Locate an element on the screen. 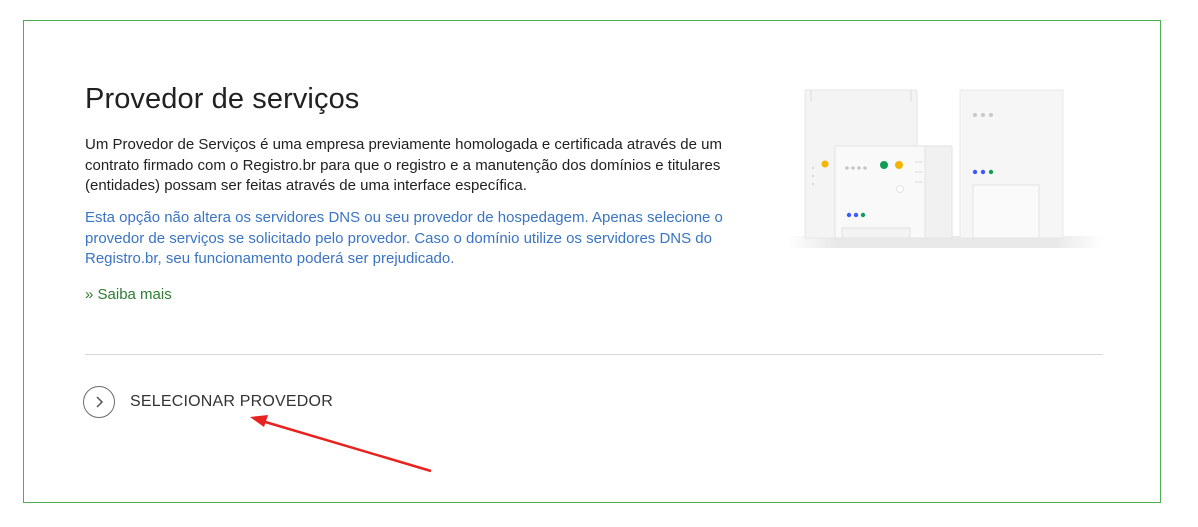  servers-illustration is located at coordinates (945, 178).